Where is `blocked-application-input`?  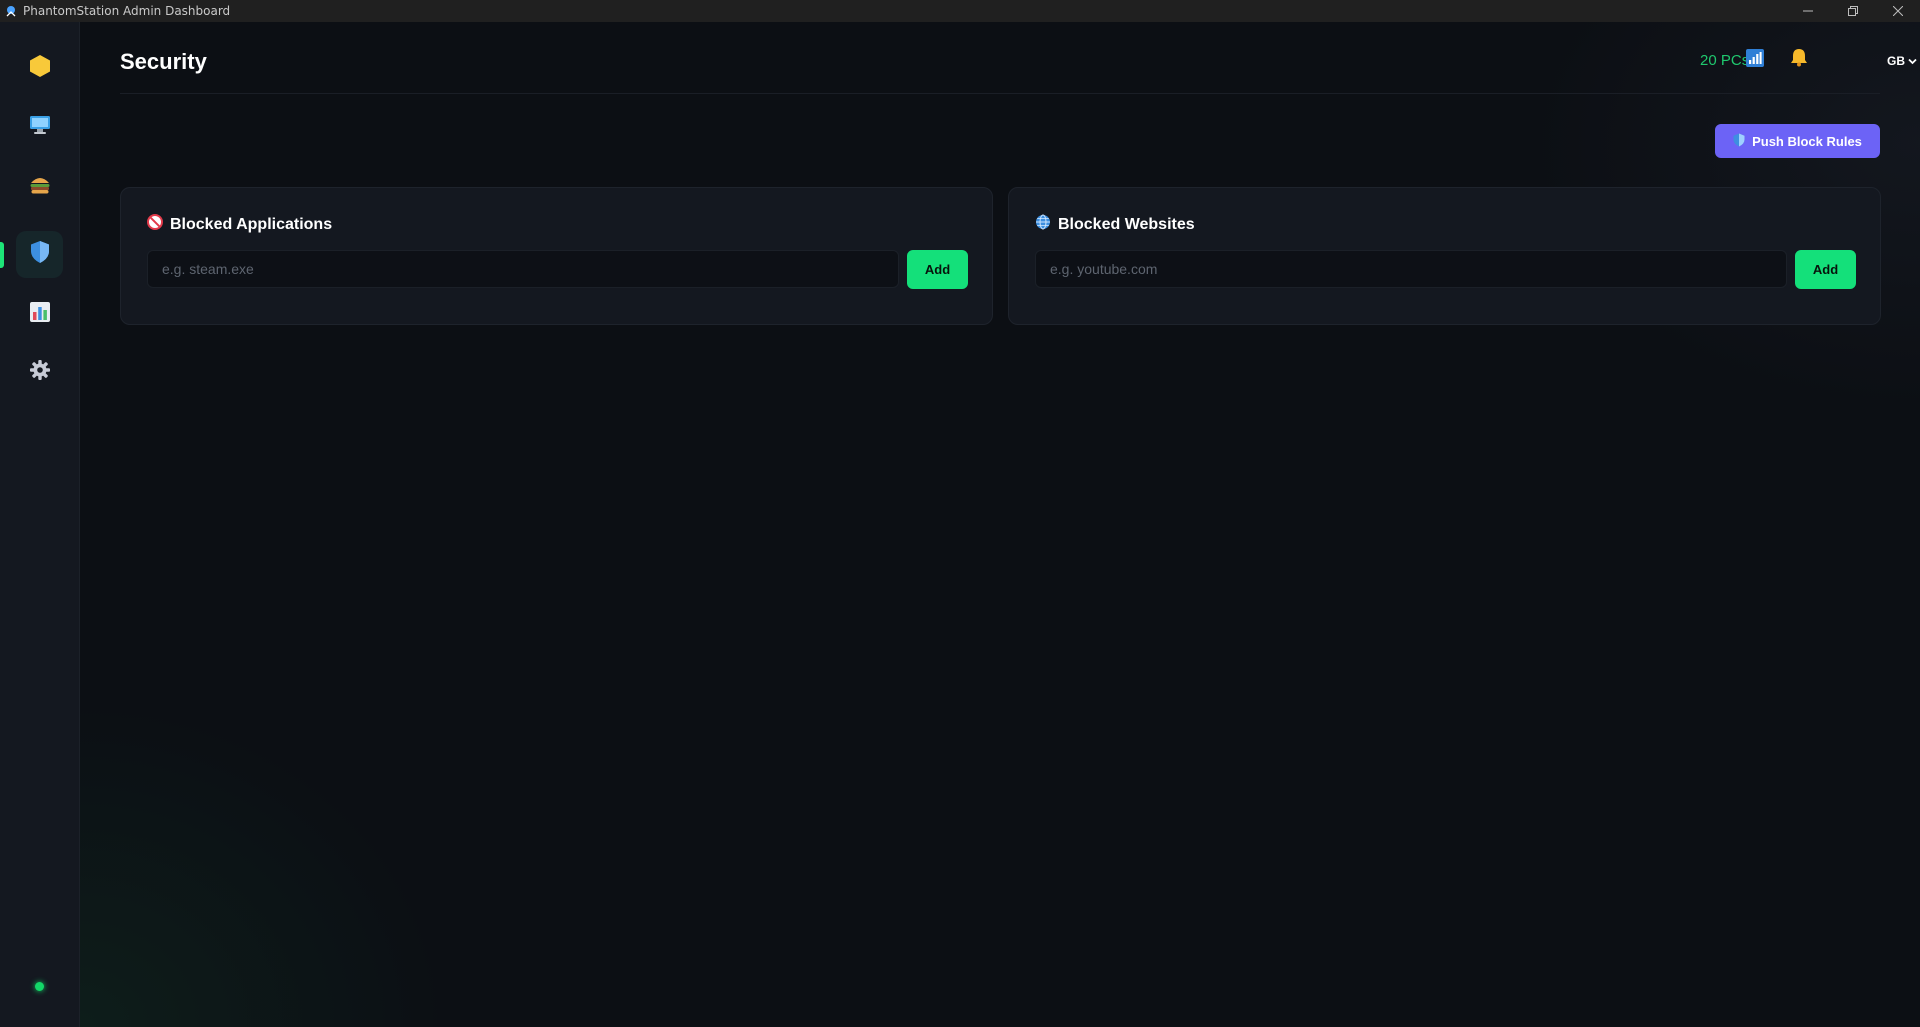 blocked-application-input is located at coordinates (523, 269).